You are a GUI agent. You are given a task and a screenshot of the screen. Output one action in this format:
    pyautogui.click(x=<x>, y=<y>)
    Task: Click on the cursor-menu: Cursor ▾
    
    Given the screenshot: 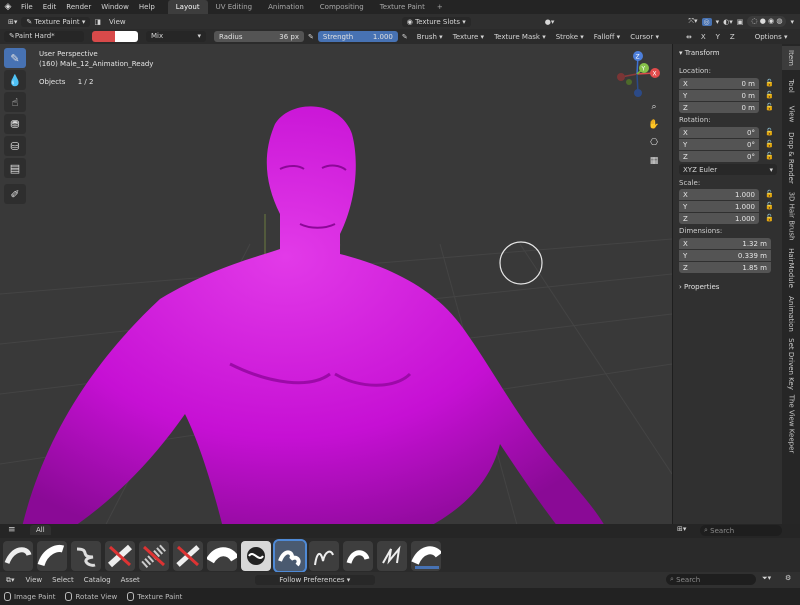 What is the action you would take?
    pyautogui.click(x=644, y=37)
    